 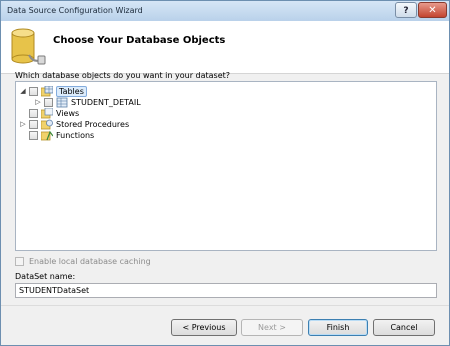 What do you see at coordinates (204, 327) in the screenshot?
I see `previous-button: < Previous` at bounding box center [204, 327].